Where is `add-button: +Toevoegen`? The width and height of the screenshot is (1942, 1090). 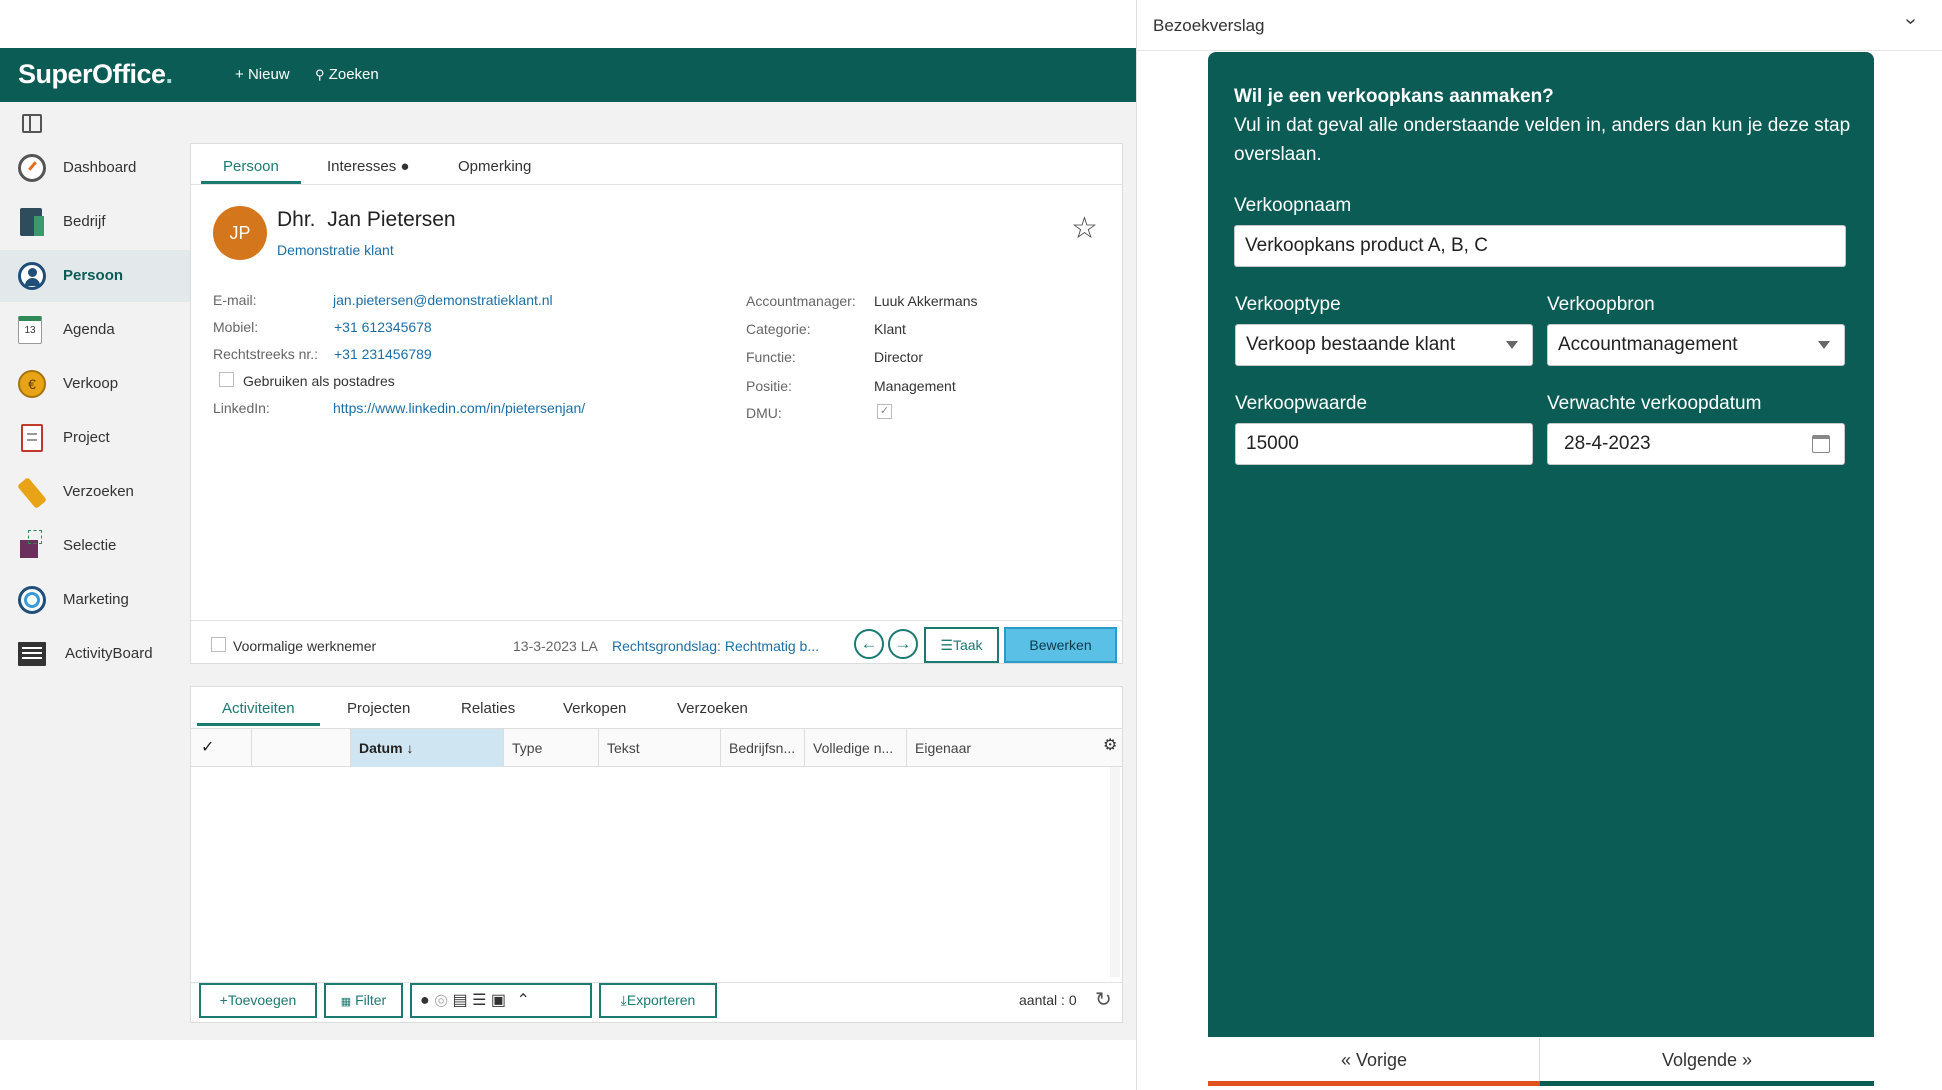
add-button: +Toevoegen is located at coordinates (258, 1000).